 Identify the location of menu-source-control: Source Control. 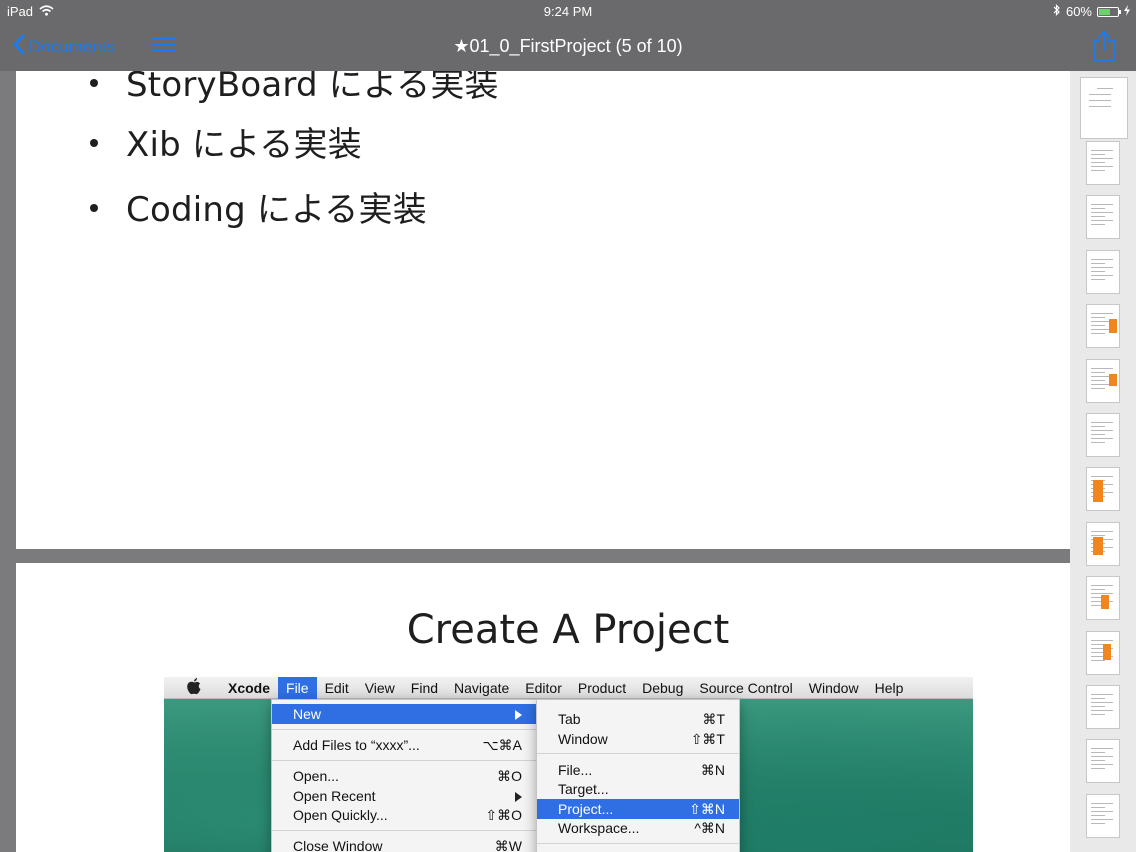
(746, 687).